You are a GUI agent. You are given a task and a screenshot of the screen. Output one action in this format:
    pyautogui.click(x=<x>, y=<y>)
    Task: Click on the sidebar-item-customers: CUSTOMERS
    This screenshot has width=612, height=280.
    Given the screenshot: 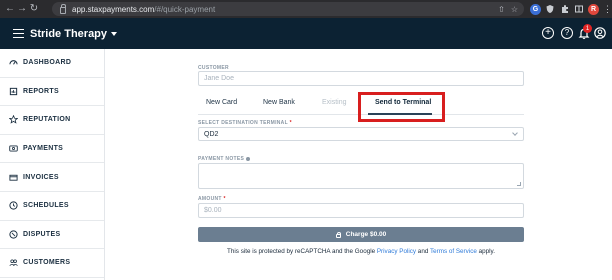 What is the action you would take?
    pyautogui.click(x=52, y=263)
    